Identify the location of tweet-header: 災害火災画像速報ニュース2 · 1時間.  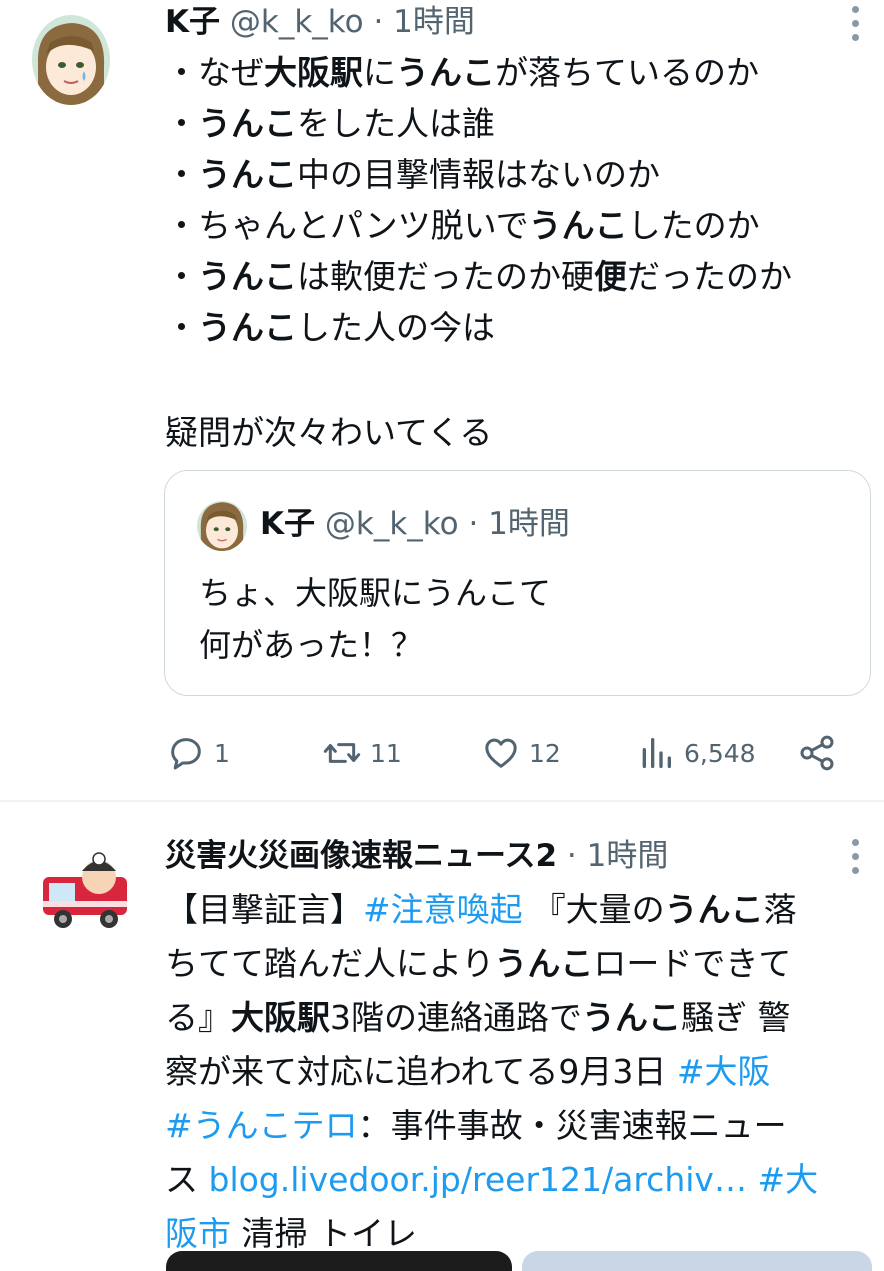
(416, 856).